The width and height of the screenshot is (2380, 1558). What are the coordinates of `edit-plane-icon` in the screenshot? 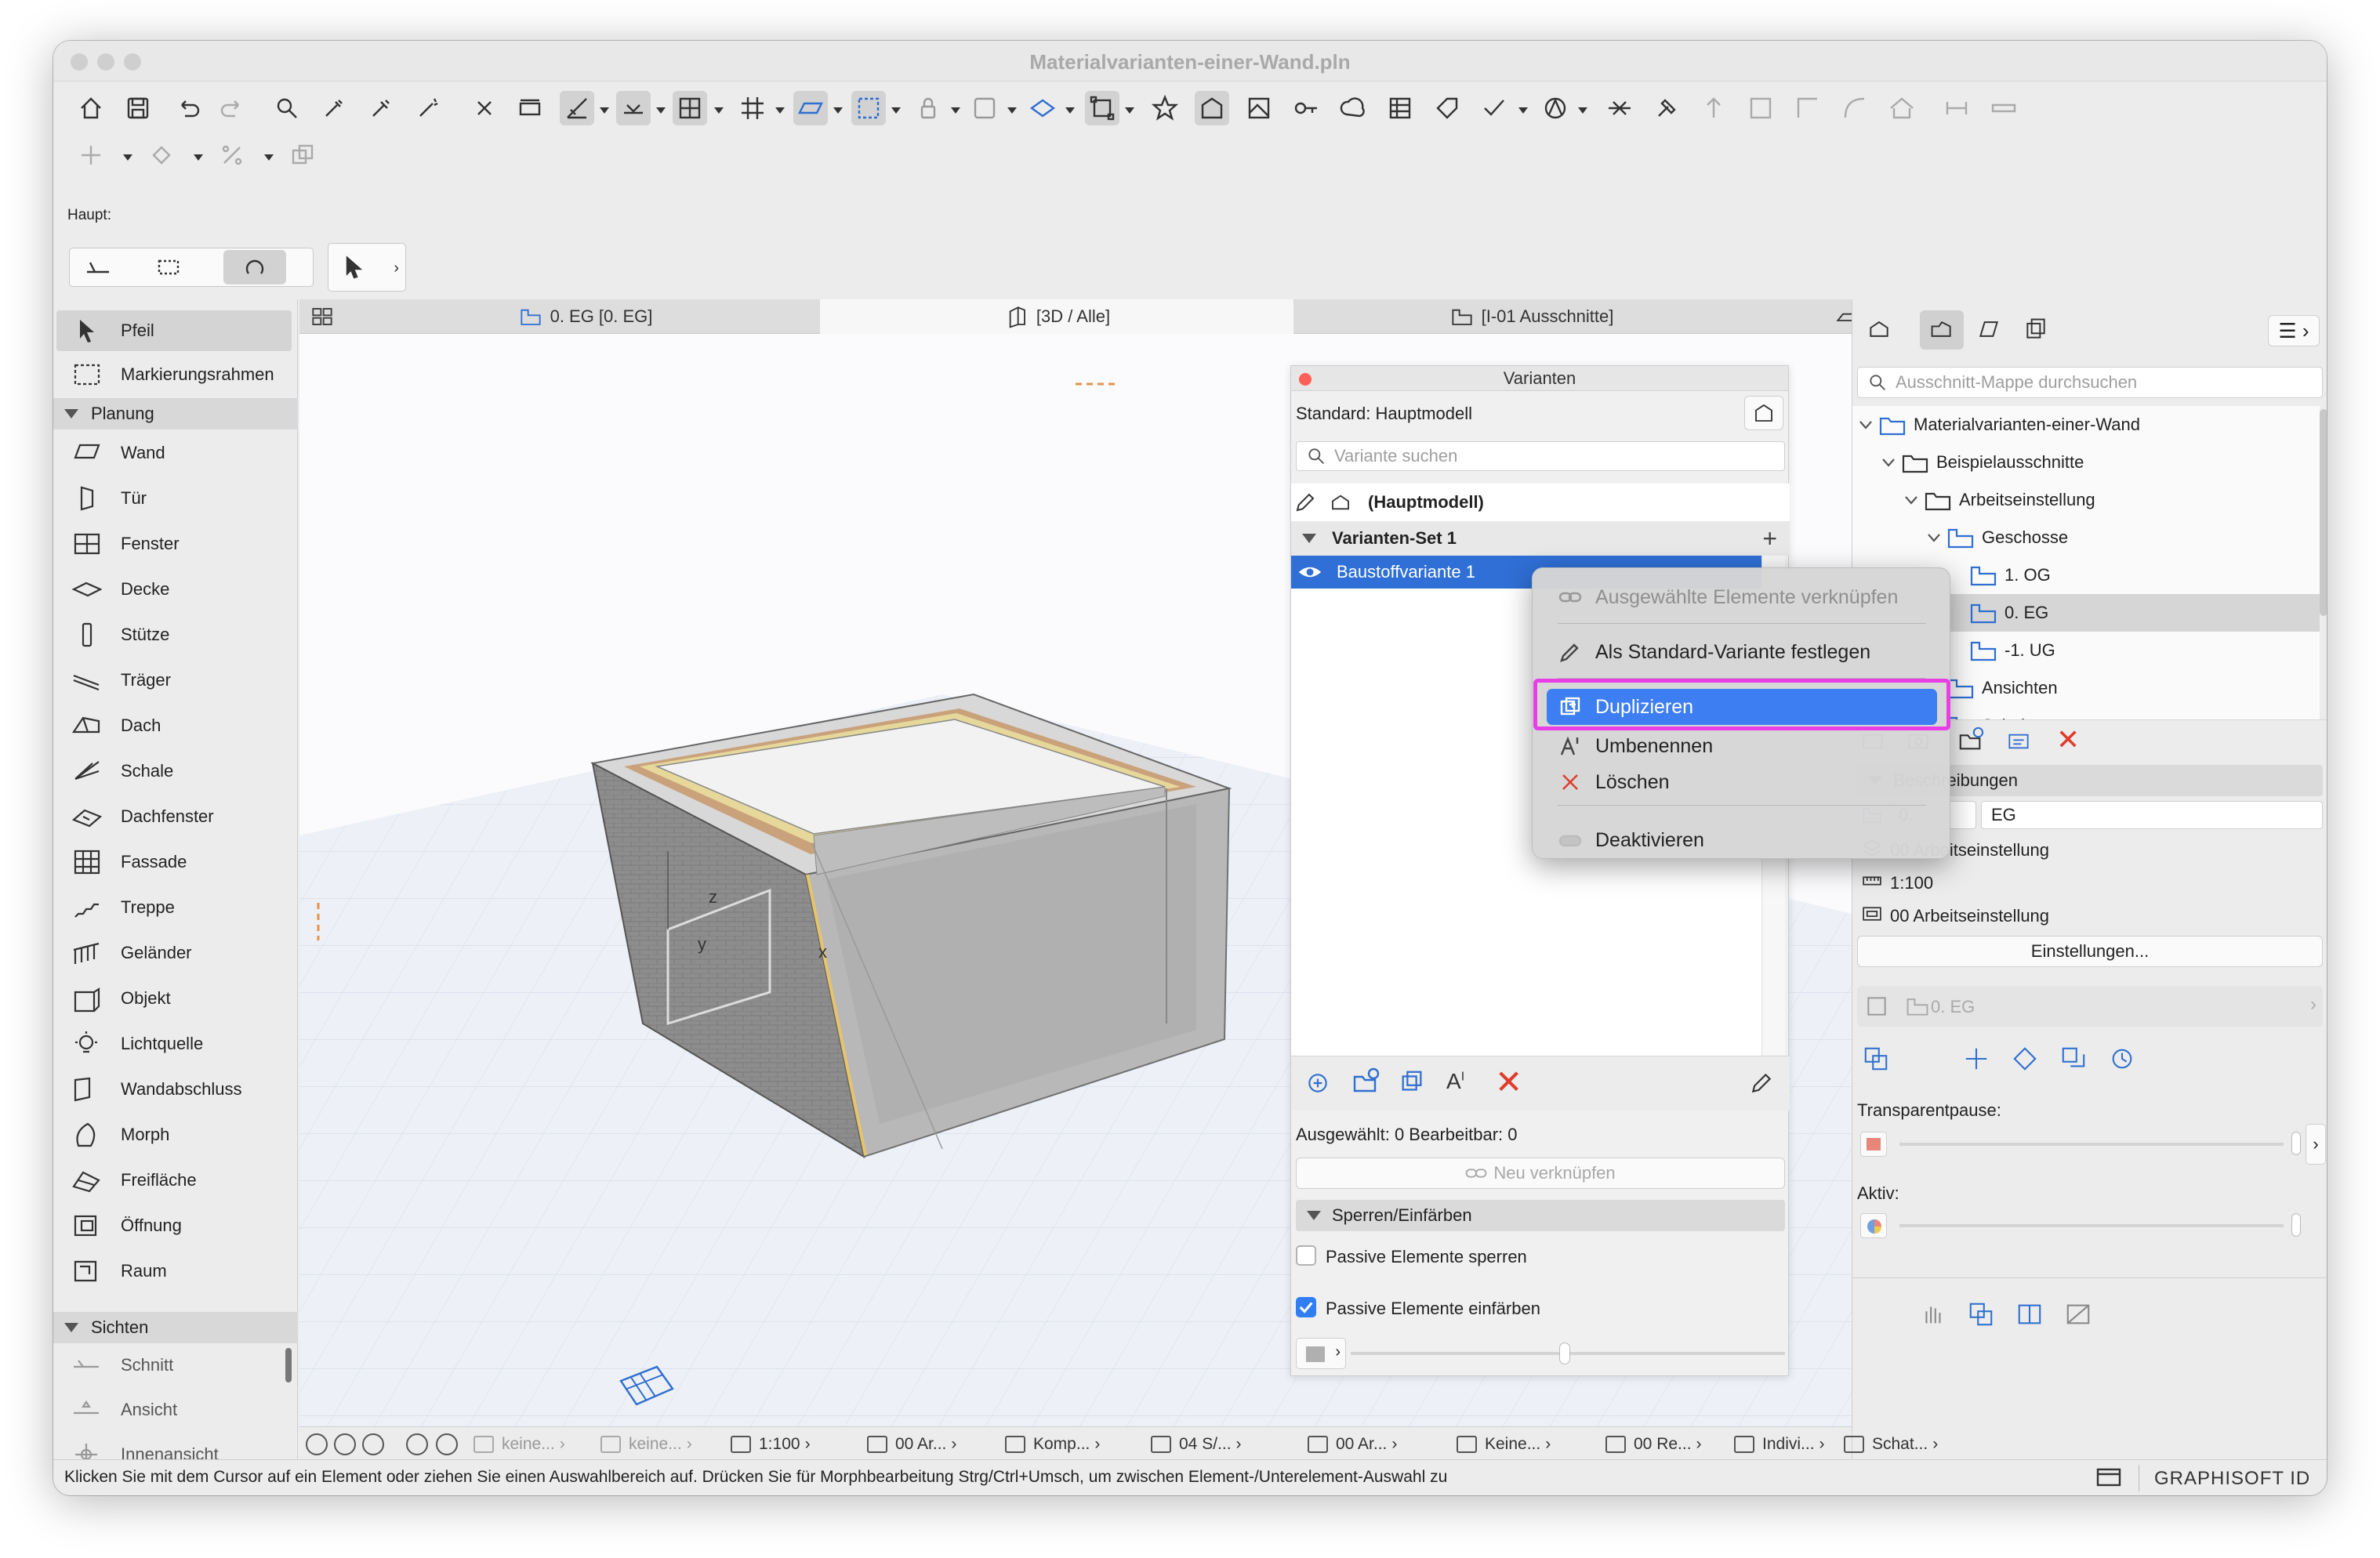 It's located at (810, 108).